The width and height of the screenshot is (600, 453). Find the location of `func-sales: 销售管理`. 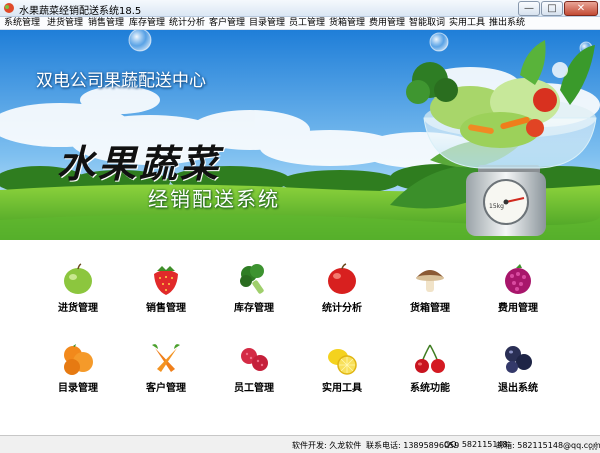

func-sales: 销售管理 is located at coordinates (166, 292).